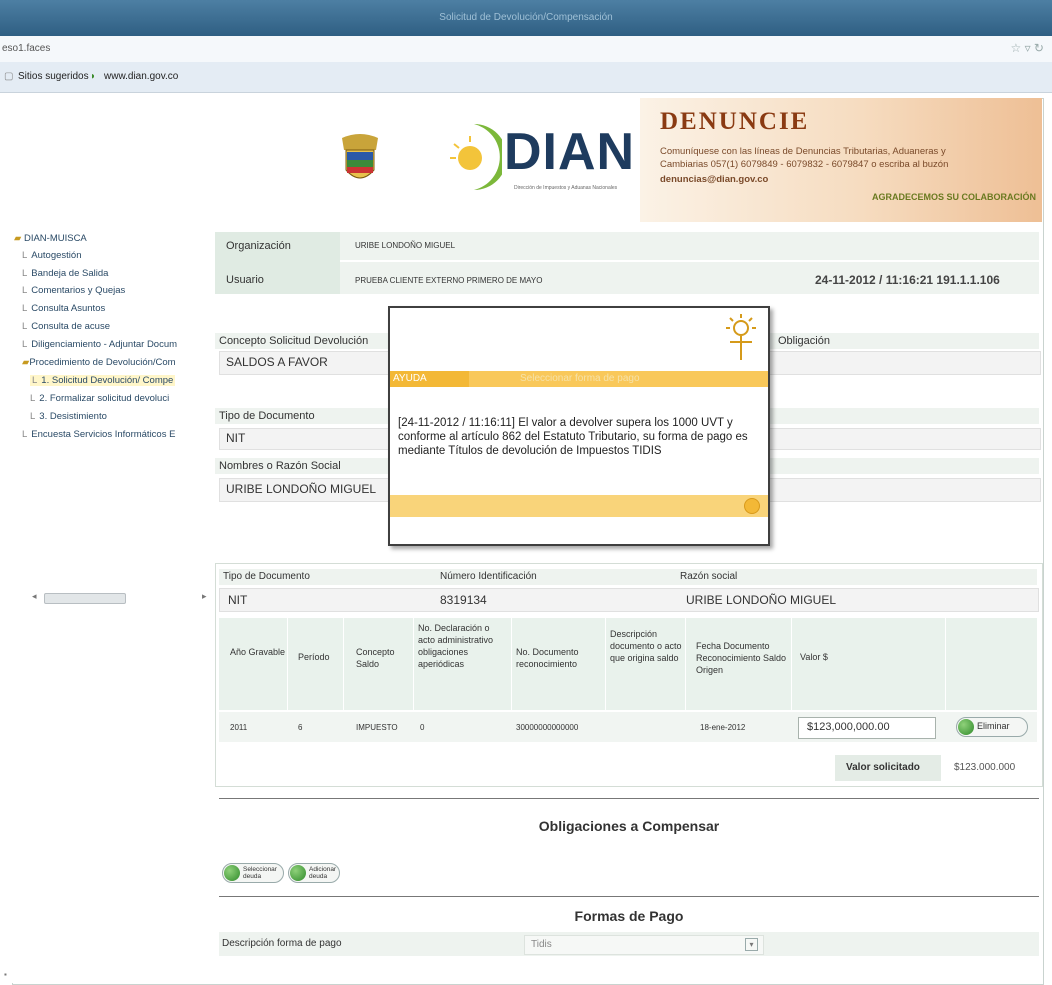 The height and width of the screenshot is (985, 1052). Describe the element at coordinates (985, 767) in the screenshot. I see `valor-solicitado-value: $123.000.000` at that location.